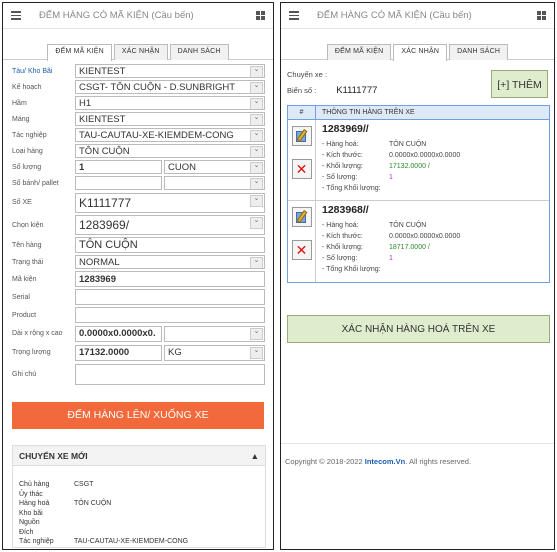  I want to click on card-info-key: Nguồn, so click(29, 522).